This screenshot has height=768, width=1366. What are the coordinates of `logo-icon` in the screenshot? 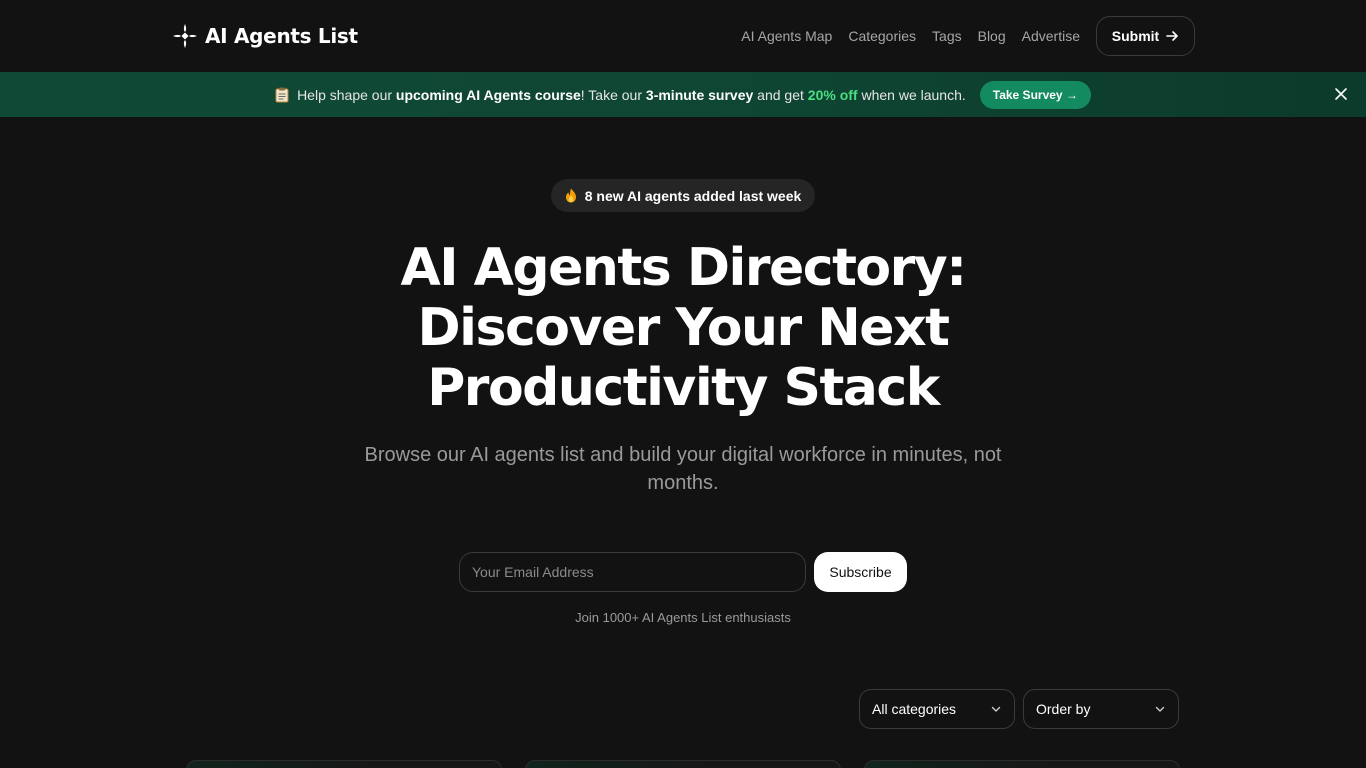 It's located at (185, 36).